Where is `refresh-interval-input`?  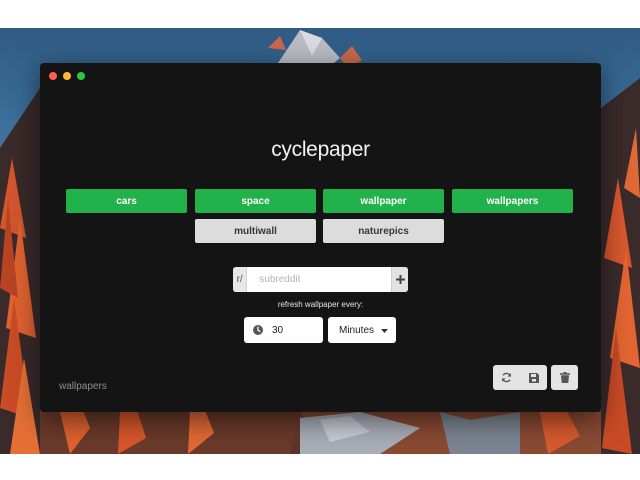 refresh-interval-input is located at coordinates (294, 330).